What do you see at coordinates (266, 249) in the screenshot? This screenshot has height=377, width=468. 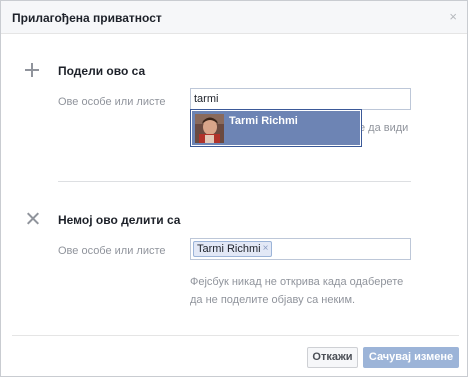 I see `token-remove-icon: ×` at bounding box center [266, 249].